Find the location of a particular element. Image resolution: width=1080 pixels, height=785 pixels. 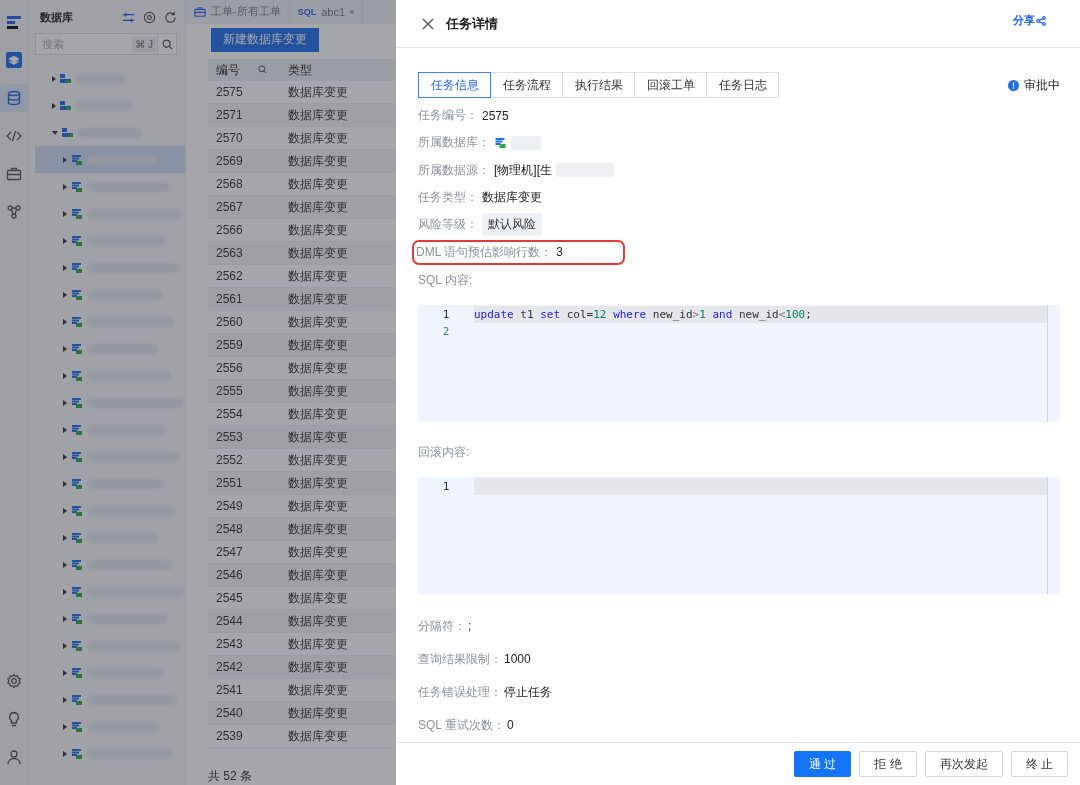

field-label: 回滚内容: is located at coordinates (444, 452).